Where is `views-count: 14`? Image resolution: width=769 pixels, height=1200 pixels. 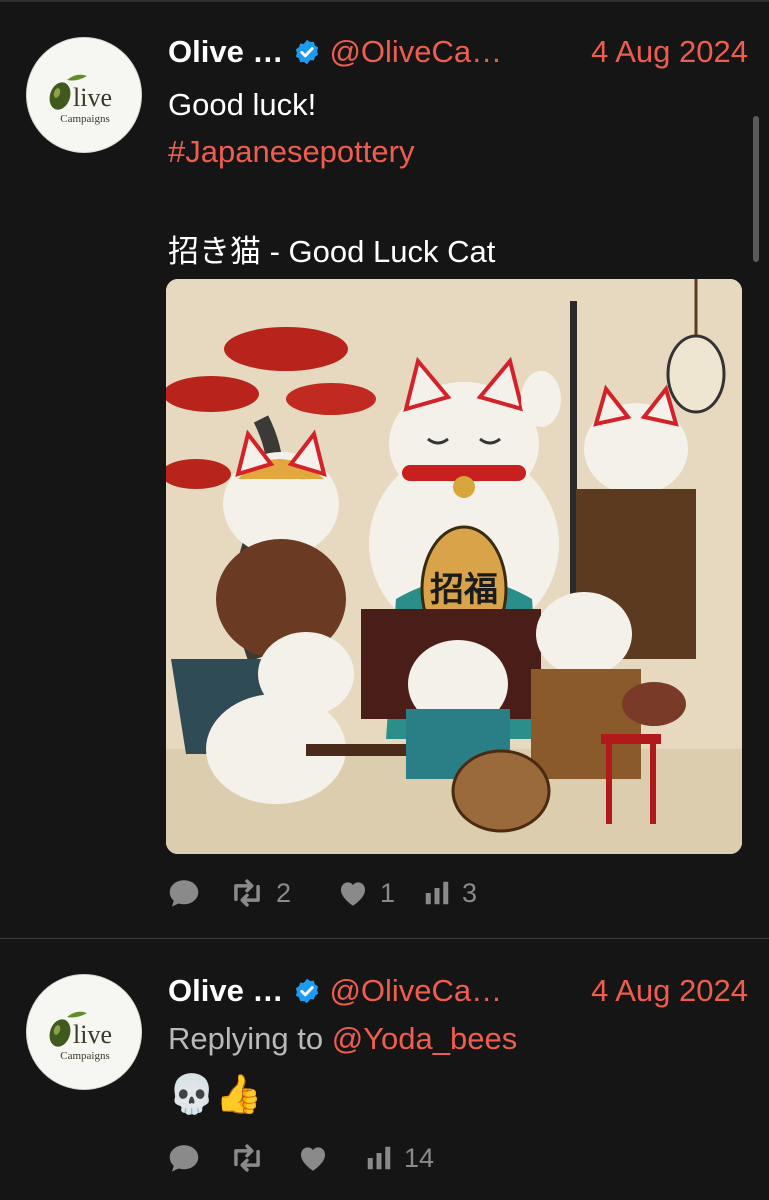
views-count: 14 is located at coordinates (419, 1157).